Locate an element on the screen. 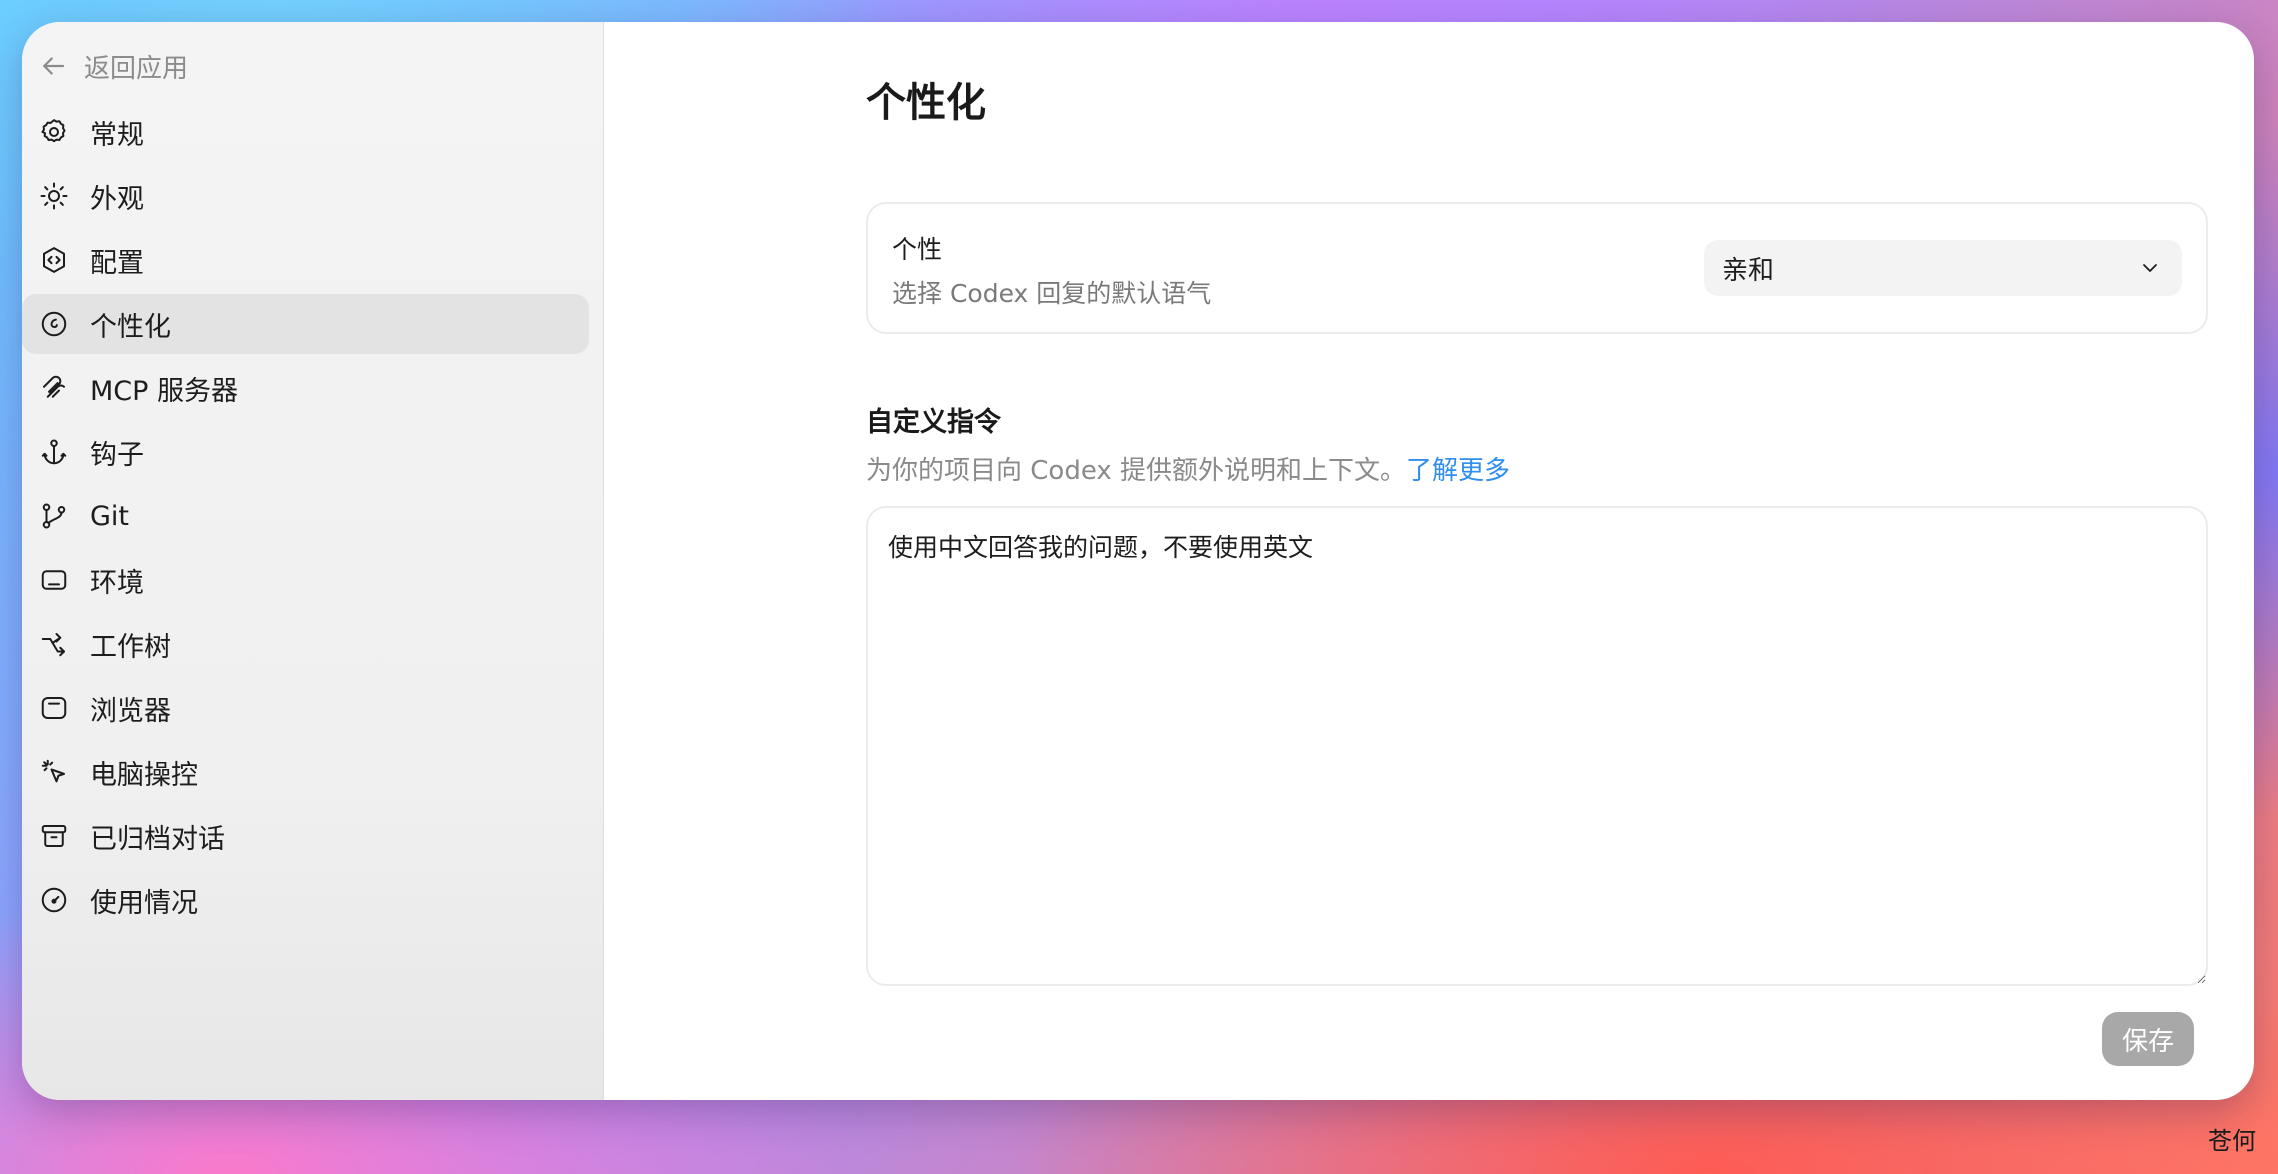 The height and width of the screenshot is (1174, 2278). personality-icon is located at coordinates (54, 324).